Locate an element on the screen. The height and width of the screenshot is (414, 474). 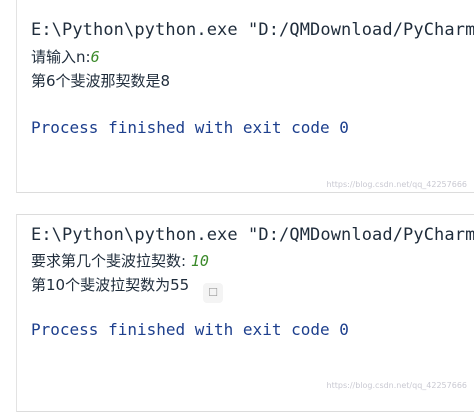
input-prompt: 请输入n: is located at coordinates (61, 57).